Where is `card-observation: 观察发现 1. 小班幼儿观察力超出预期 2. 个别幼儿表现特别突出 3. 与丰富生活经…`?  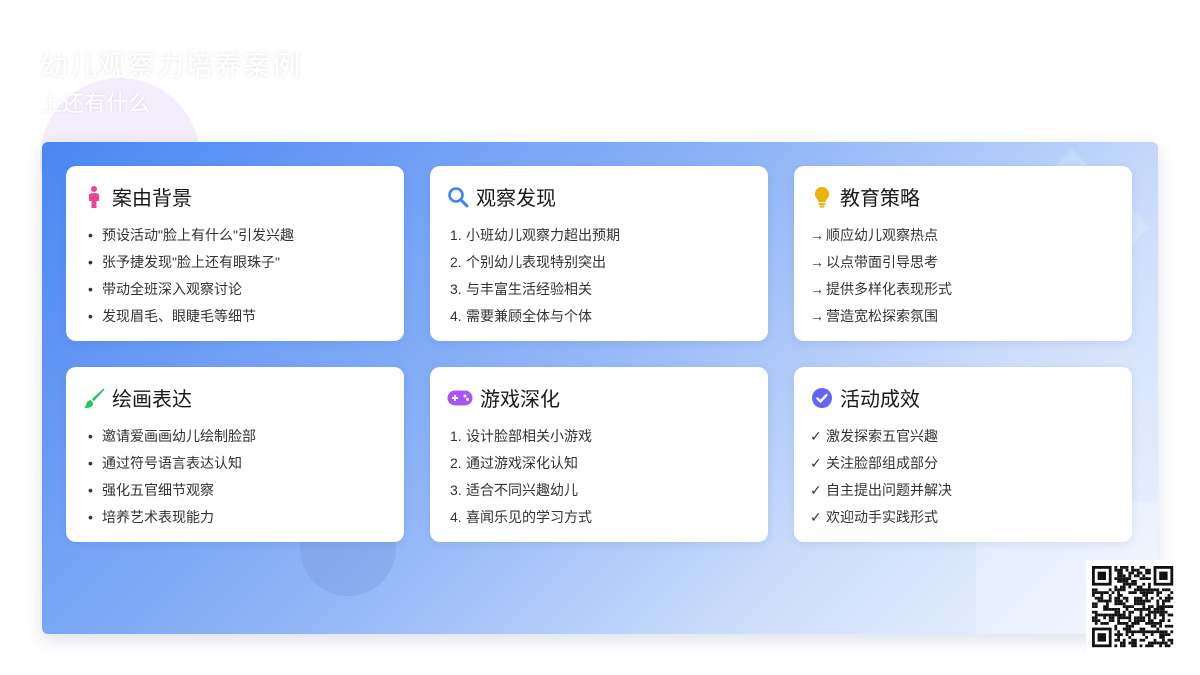 card-observation: 观察发现 1. 小班幼儿观察力超出预期 2. 个别幼儿表现特别突出 3. 与丰富生活经… is located at coordinates (599, 253).